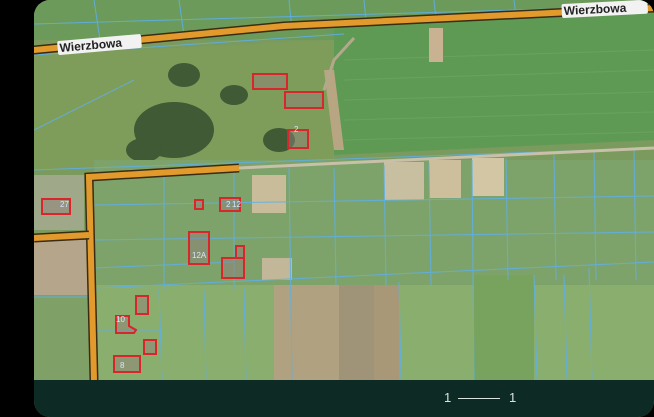 The width and height of the screenshot is (654, 417). Describe the element at coordinates (436, 45) in the screenshot. I see `bare-patch-top` at that location.